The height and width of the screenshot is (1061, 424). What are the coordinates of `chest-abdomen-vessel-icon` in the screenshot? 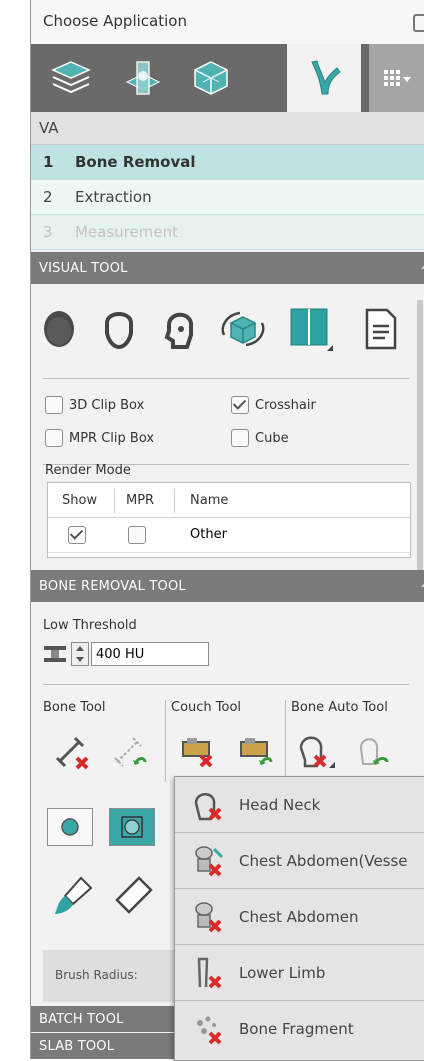 It's located at (208, 861).